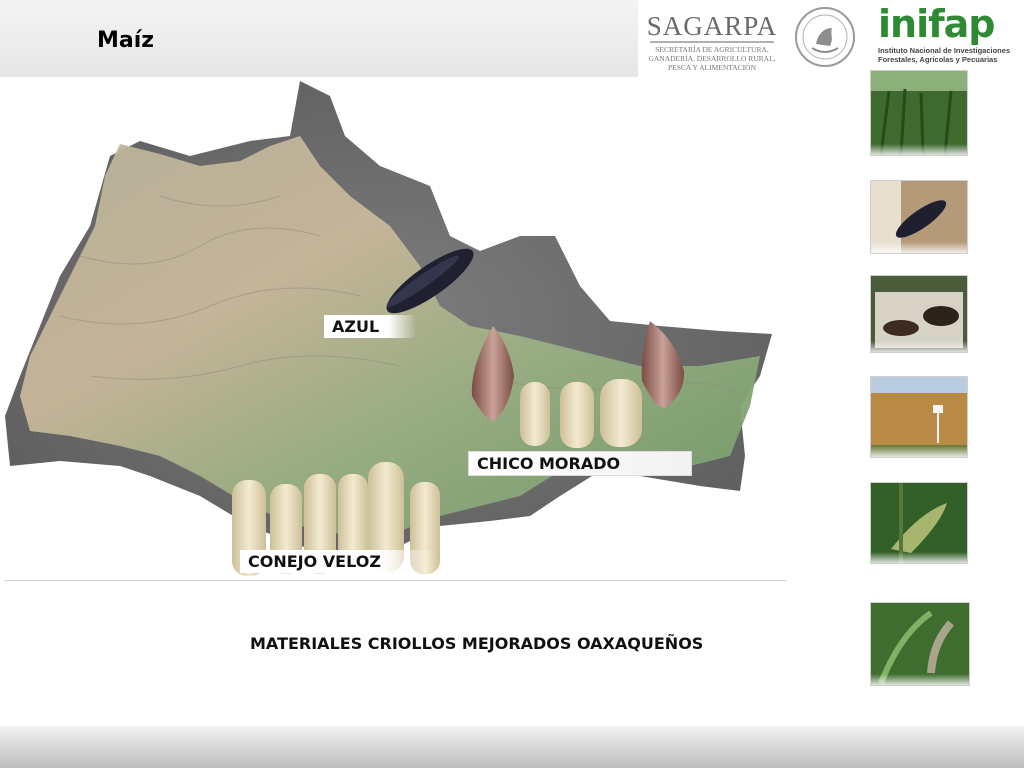  What do you see at coordinates (919, 417) in the screenshot?
I see `thumbnail-dry-maize-plot` at bounding box center [919, 417].